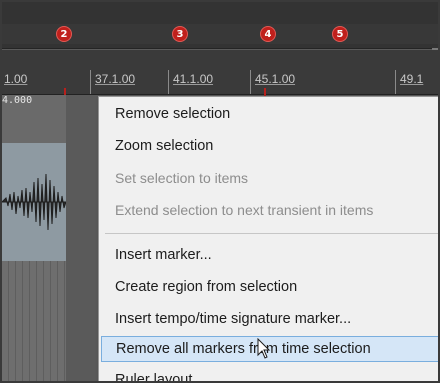 This screenshot has width=440, height=383. I want to click on mouse-pointer-icon, so click(264, 348).